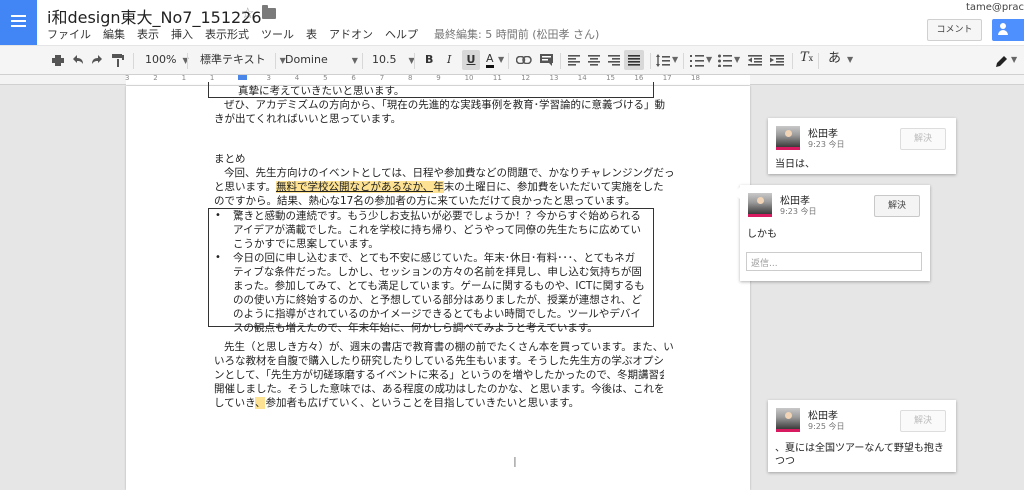  What do you see at coordinates (490, 60) in the screenshot?
I see `text-color-button: A` at bounding box center [490, 60].